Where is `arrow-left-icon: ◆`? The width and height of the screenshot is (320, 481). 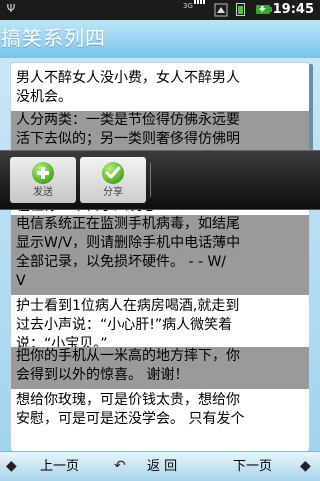
arrow-left-icon: ◆ is located at coordinates (11, 466).